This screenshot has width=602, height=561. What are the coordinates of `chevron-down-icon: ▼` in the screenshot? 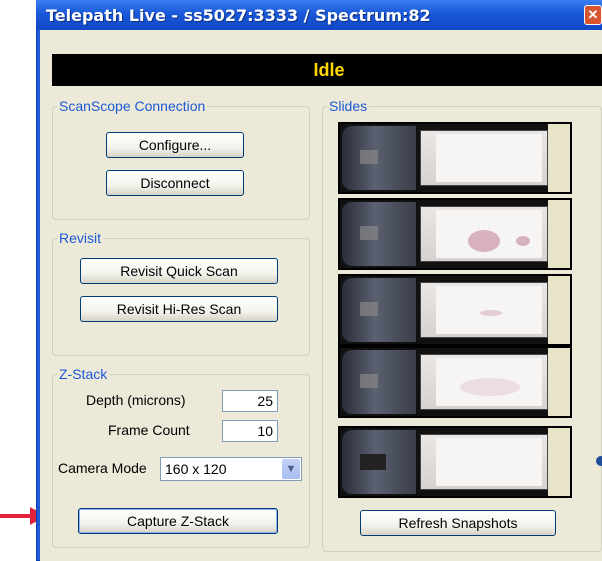 It's located at (291, 469).